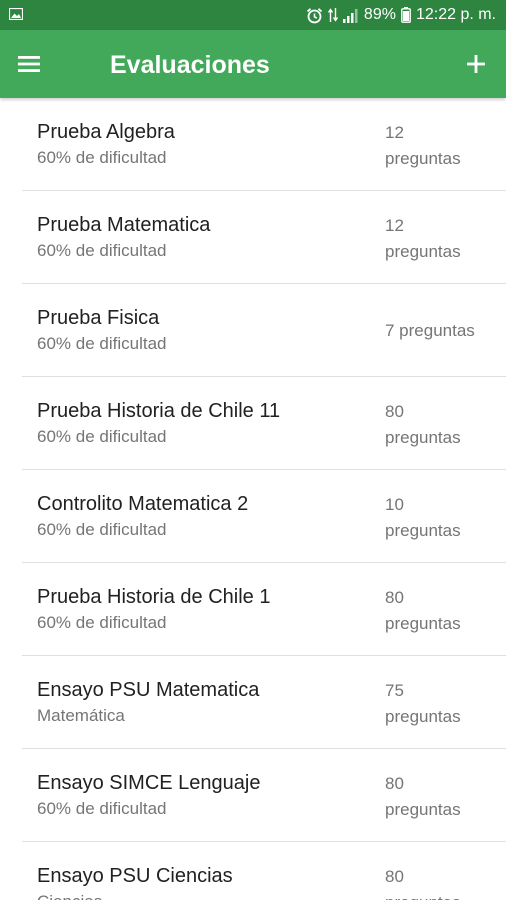  I want to click on app-bar: Evaluaciones, so click(253, 64).